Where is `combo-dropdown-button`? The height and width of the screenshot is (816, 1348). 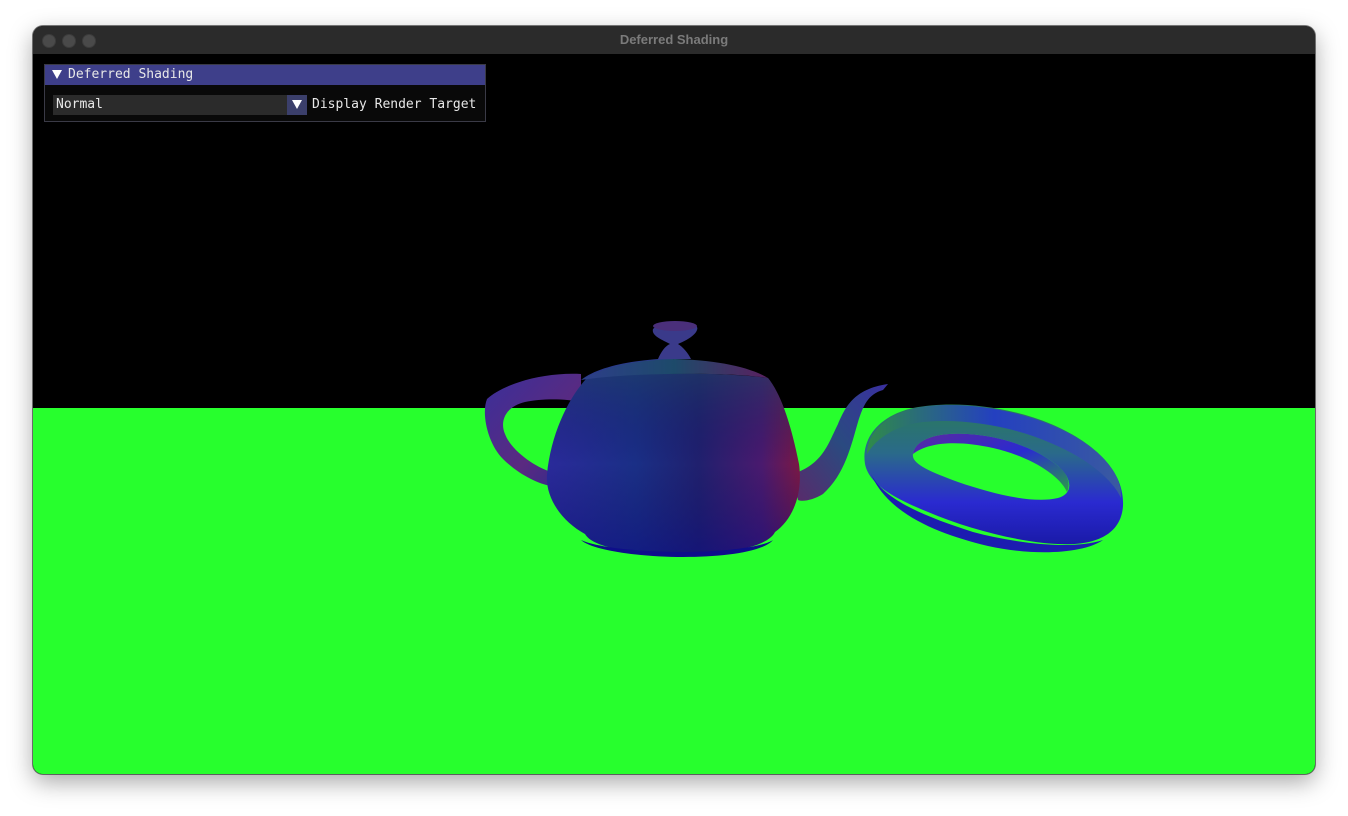
combo-dropdown-button is located at coordinates (297, 105).